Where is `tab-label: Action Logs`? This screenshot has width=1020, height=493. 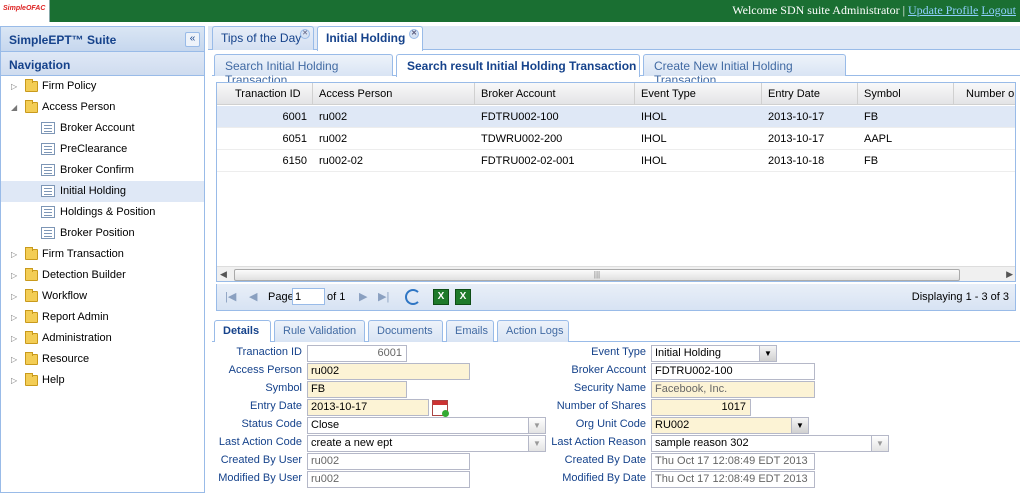
tab-label: Action Logs is located at coordinates (535, 331).